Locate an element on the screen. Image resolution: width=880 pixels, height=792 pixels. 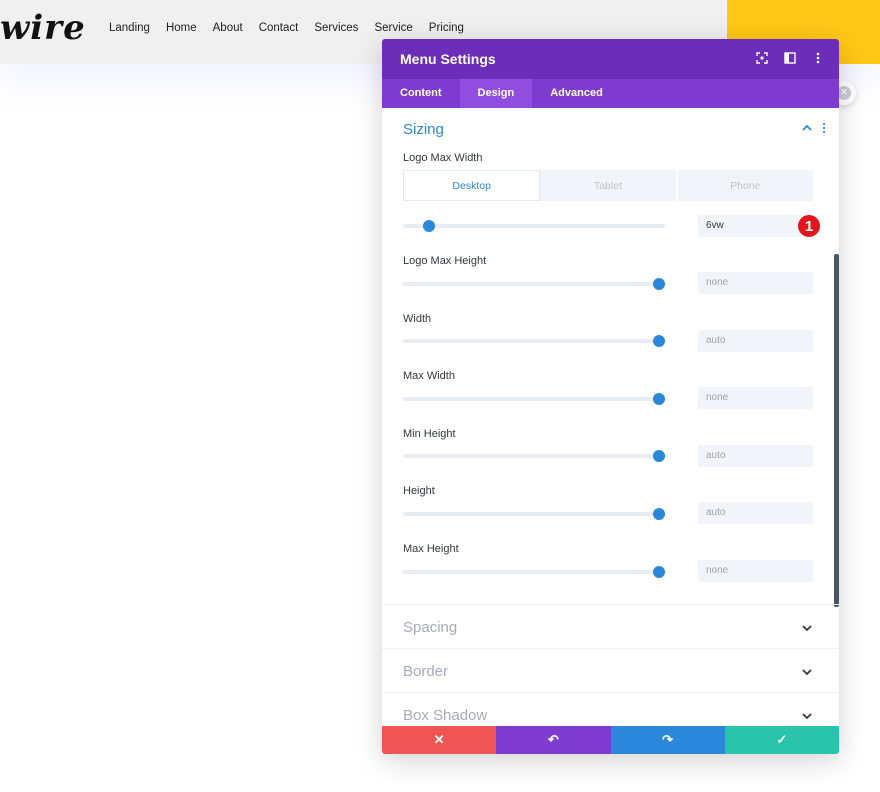
redo-icon: ↷ is located at coordinates (668, 739).